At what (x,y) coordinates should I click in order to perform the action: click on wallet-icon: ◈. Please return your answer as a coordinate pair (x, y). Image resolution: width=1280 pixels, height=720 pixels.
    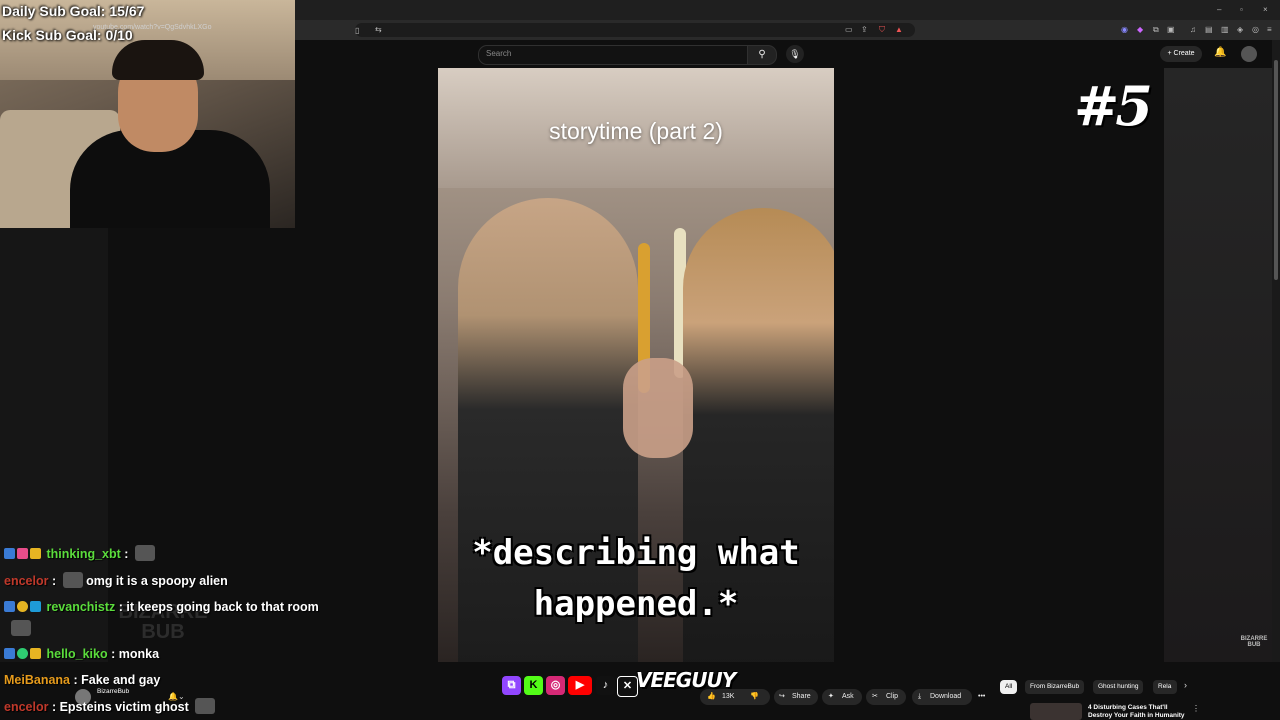
    Looking at the image, I should click on (1240, 30).